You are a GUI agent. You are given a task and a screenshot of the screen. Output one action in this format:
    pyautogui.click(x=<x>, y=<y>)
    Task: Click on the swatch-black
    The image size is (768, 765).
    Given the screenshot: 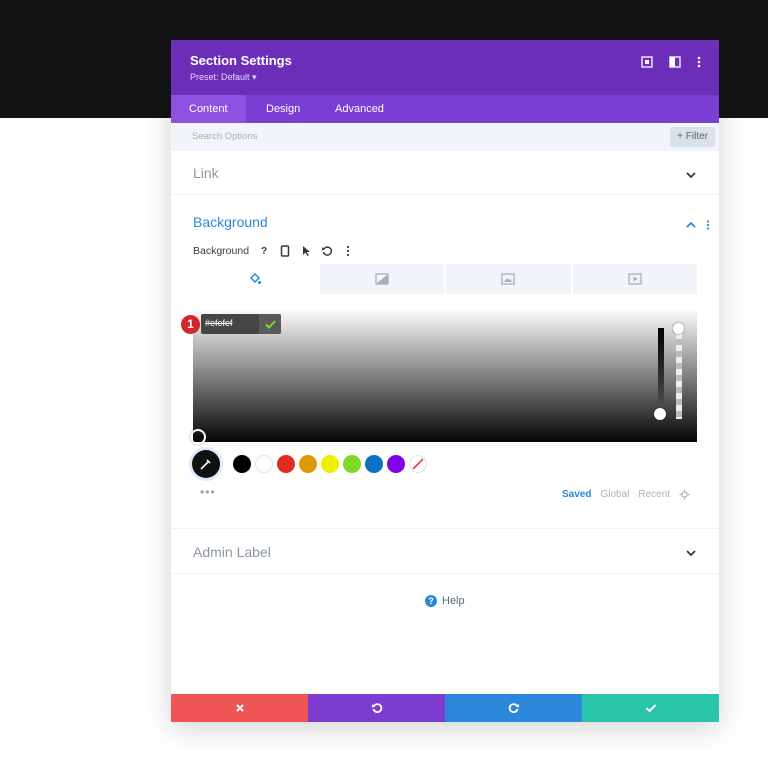 What is the action you would take?
    pyautogui.click(x=242, y=464)
    